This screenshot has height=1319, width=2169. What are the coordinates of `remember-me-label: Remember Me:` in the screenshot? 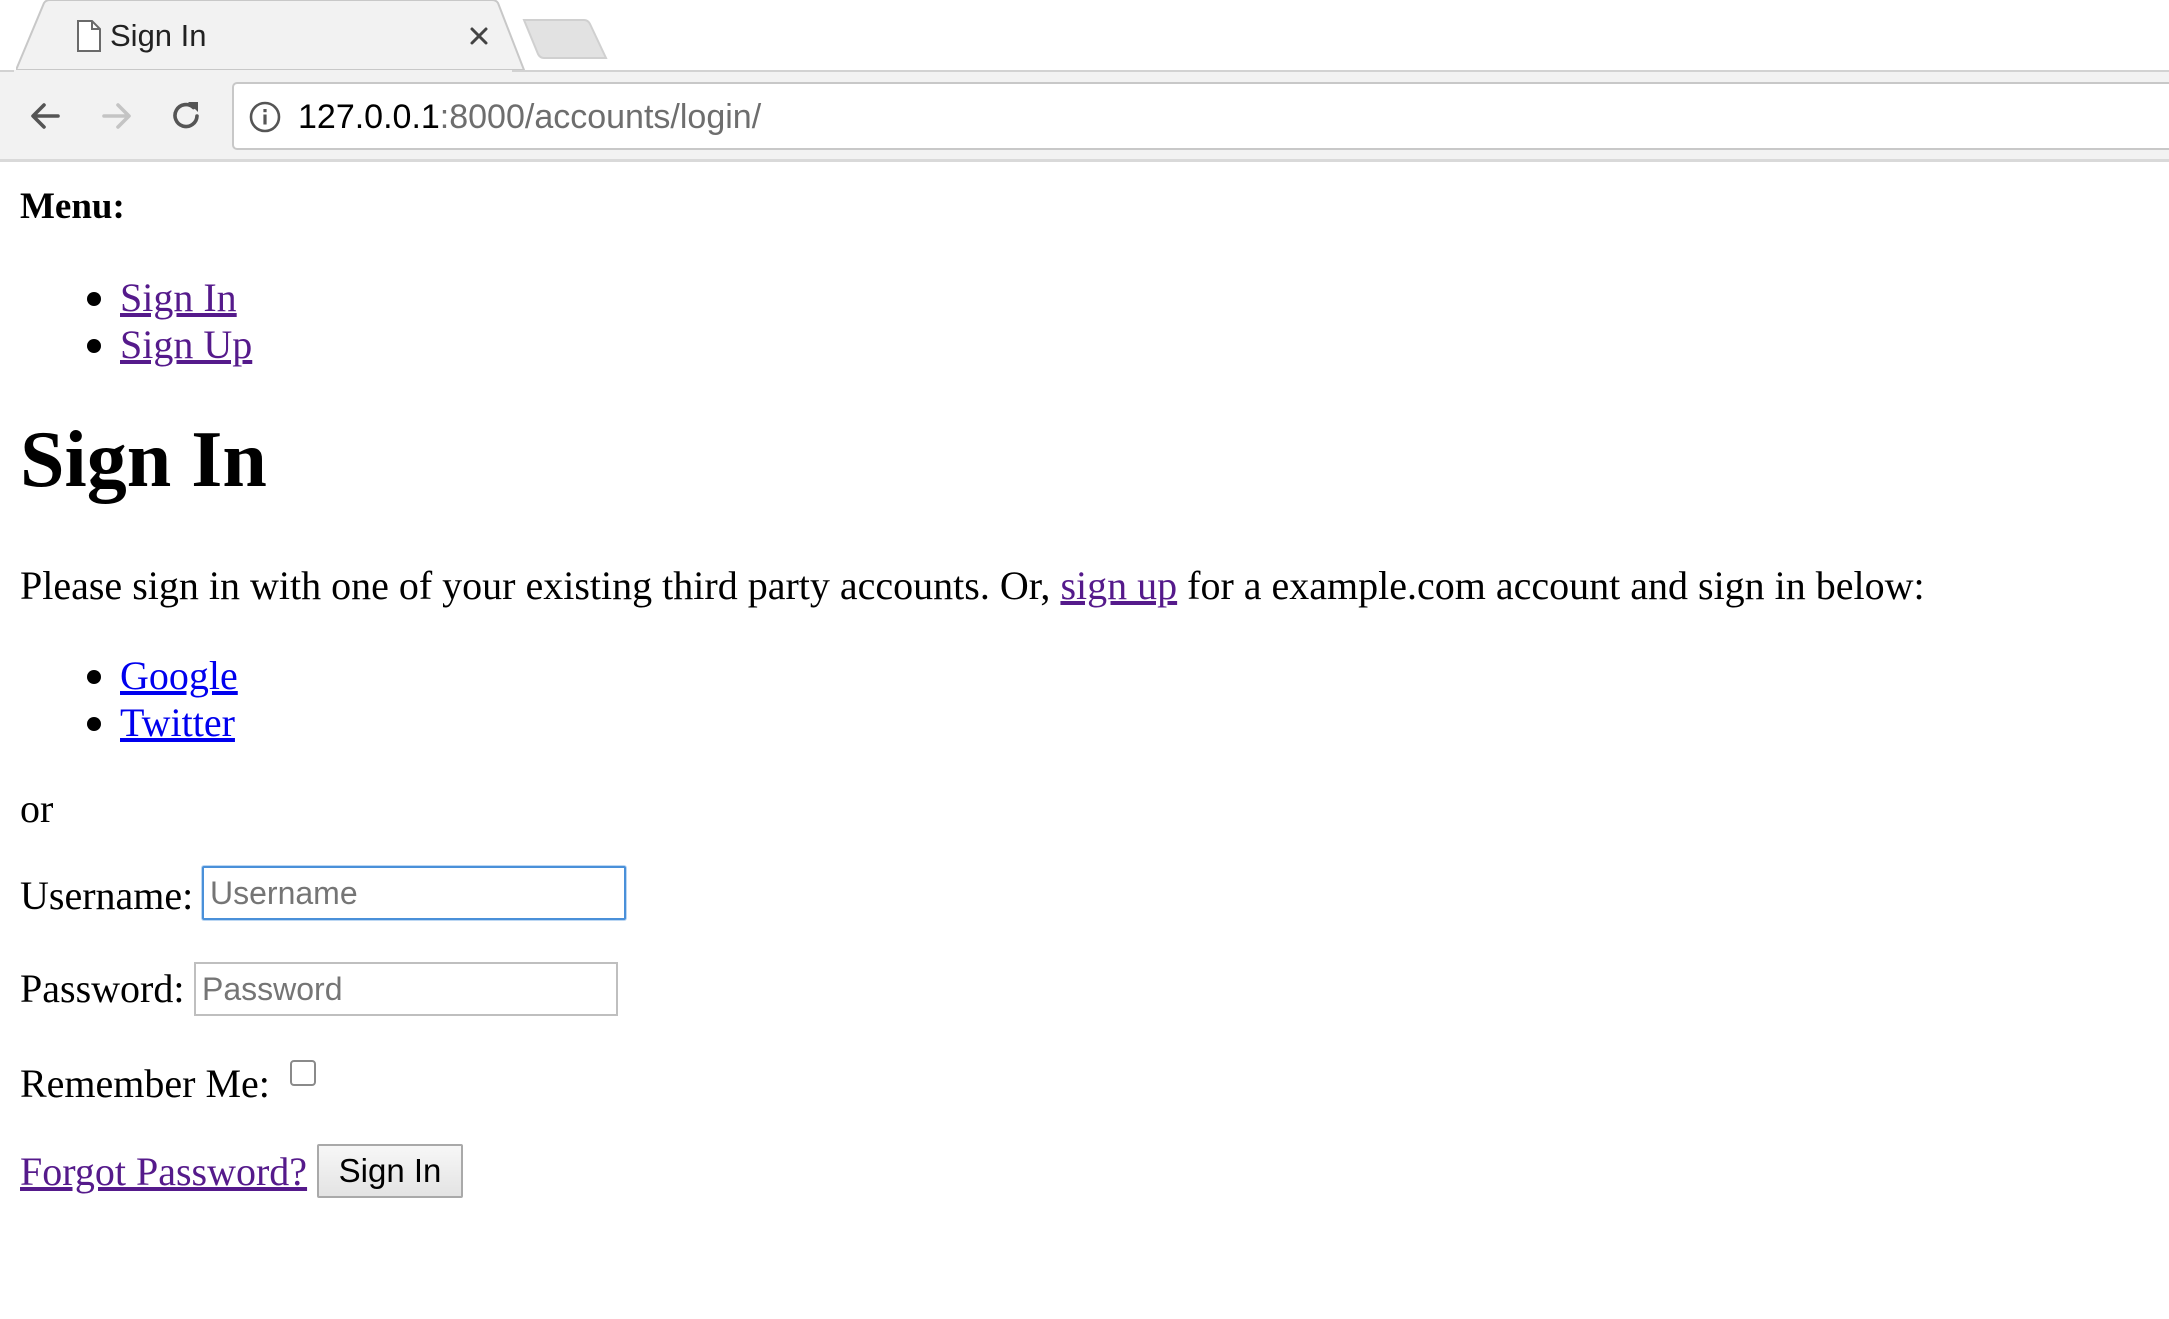 It's located at (145, 1083).